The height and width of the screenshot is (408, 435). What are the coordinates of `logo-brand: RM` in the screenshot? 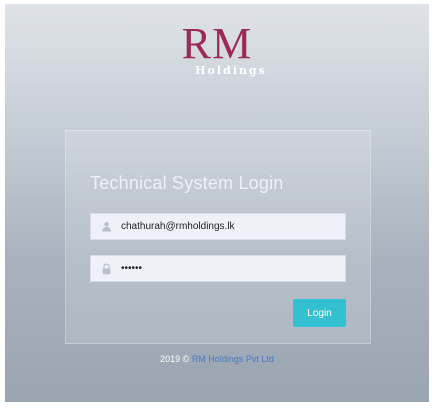 It's located at (217, 43).